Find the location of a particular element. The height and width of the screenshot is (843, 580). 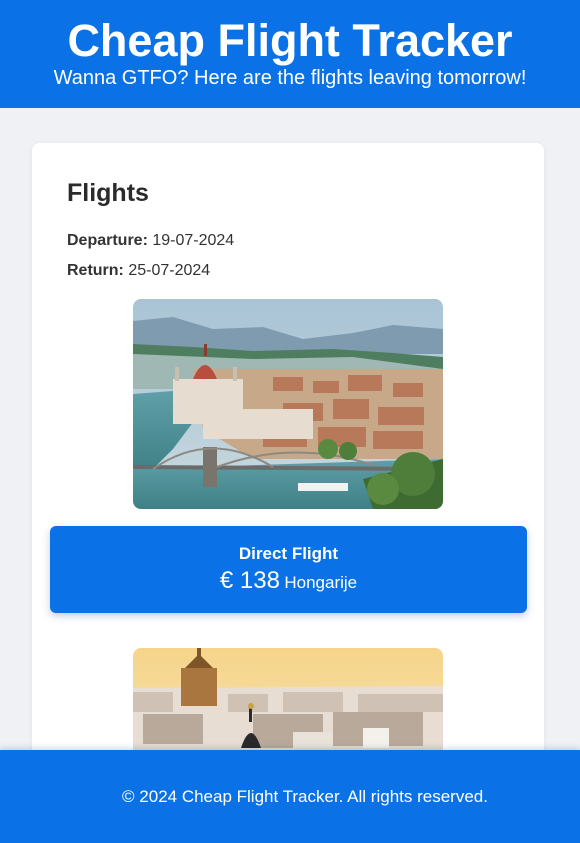

return-row: Return: 25-07-2024 is located at coordinates (138, 271).